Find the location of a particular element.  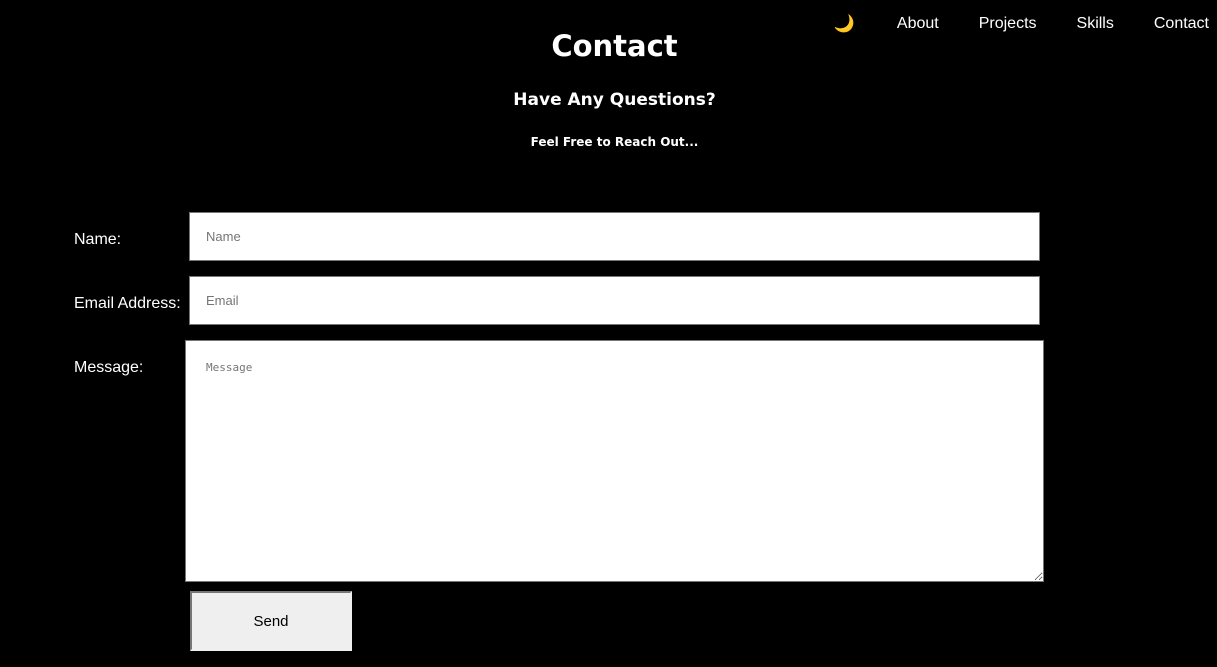

send-button: Send is located at coordinates (271, 621).